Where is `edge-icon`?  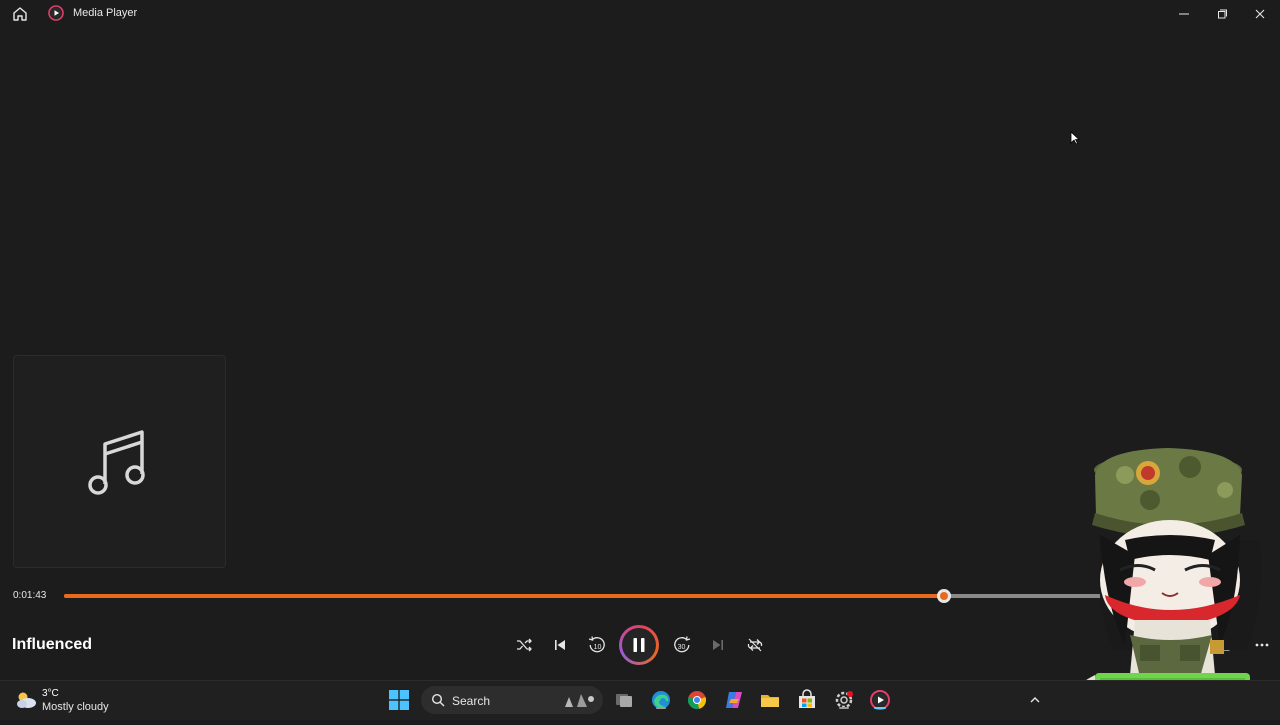 edge-icon is located at coordinates (661, 700).